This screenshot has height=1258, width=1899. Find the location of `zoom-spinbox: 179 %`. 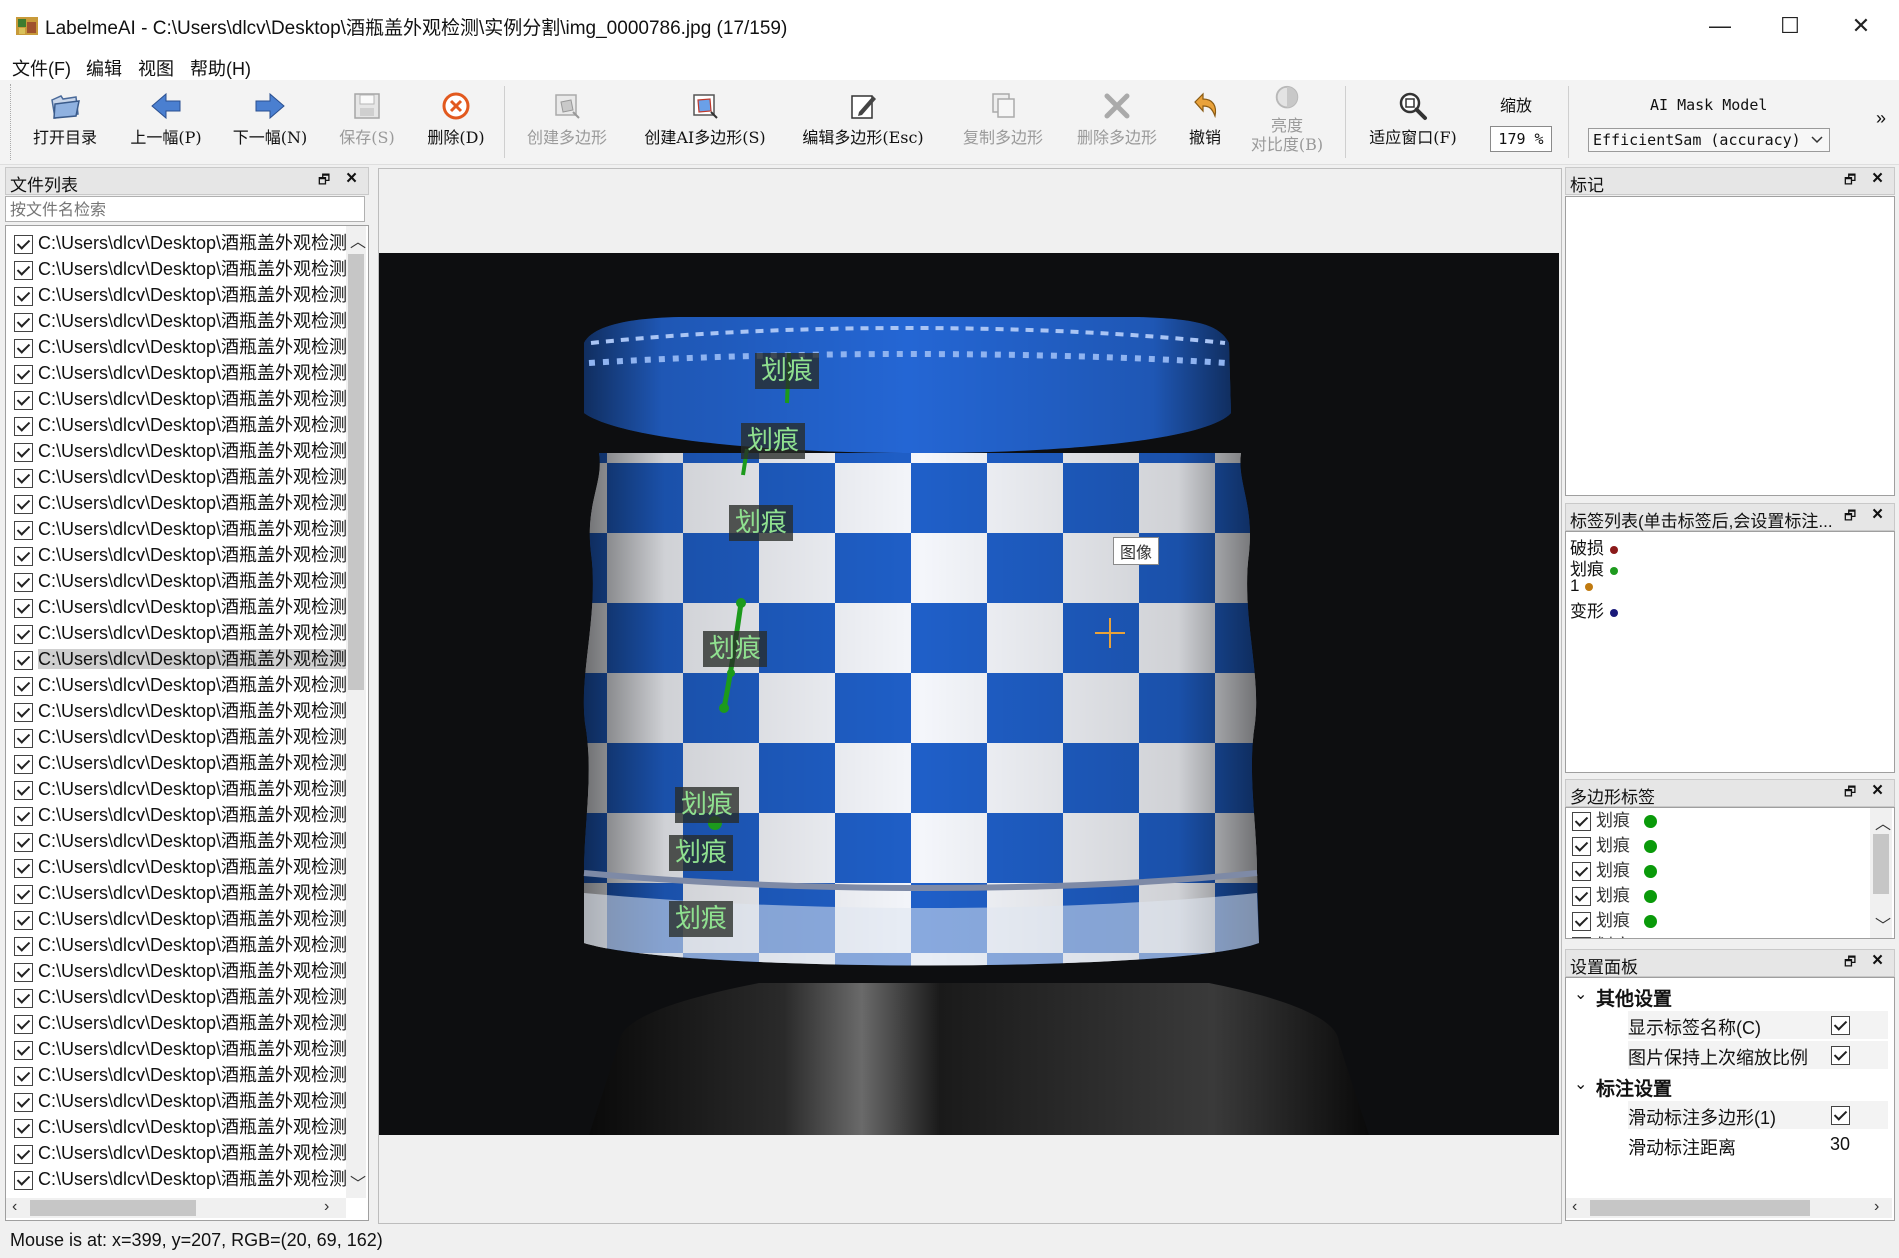

zoom-spinbox: 179 % is located at coordinates (1521, 139).